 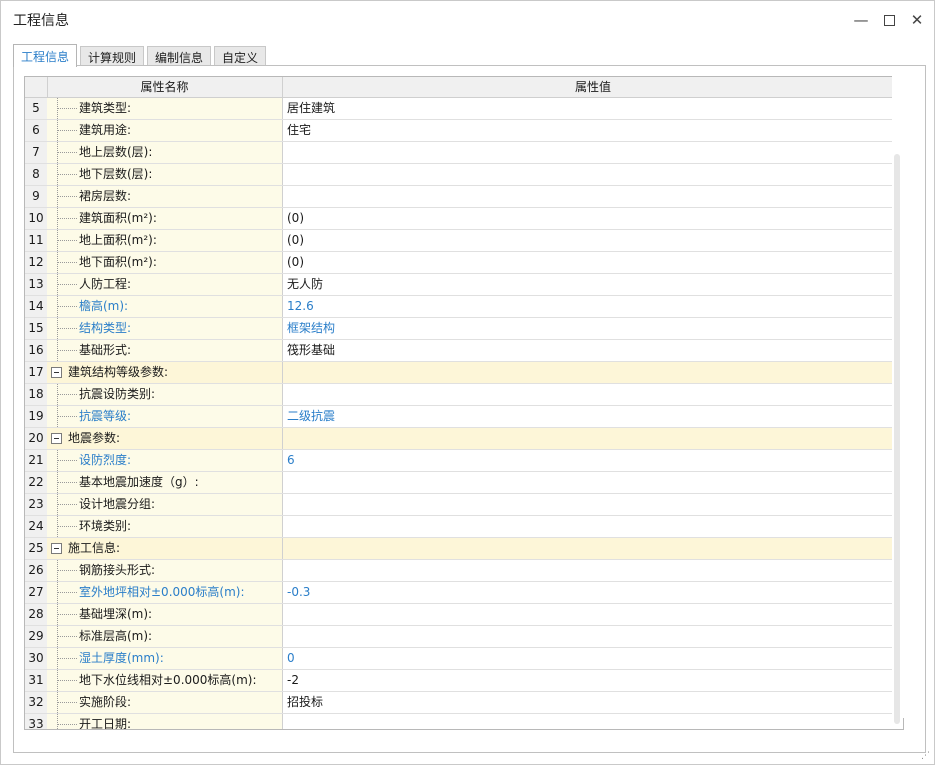 What do you see at coordinates (889, 20) in the screenshot?
I see `maximize-button` at bounding box center [889, 20].